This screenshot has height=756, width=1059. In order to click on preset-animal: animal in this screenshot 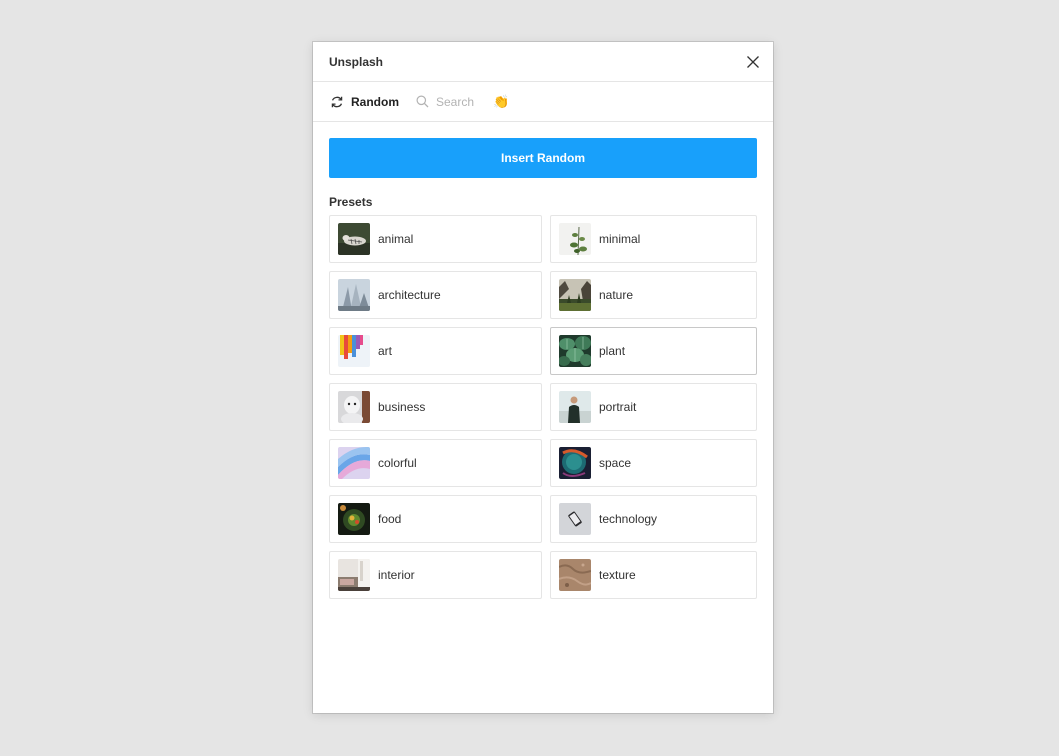, I will do `click(435, 239)`.